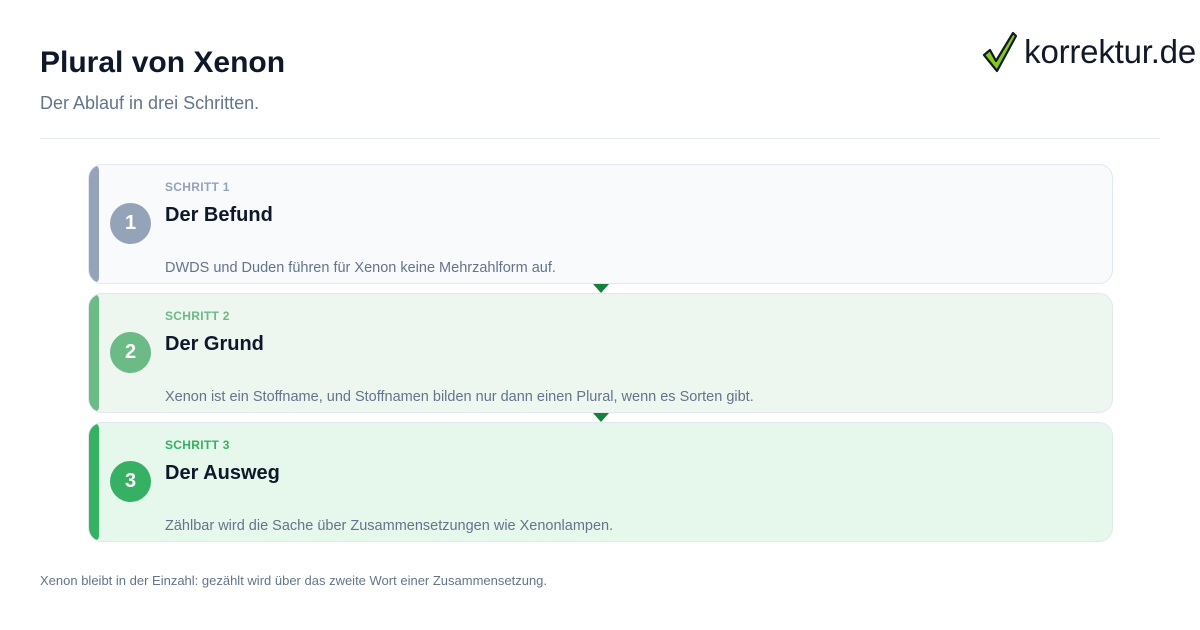 This screenshot has width=1200, height=630. Describe the element at coordinates (197, 187) in the screenshot. I see `step-kicker: SCHRITT 1` at that location.